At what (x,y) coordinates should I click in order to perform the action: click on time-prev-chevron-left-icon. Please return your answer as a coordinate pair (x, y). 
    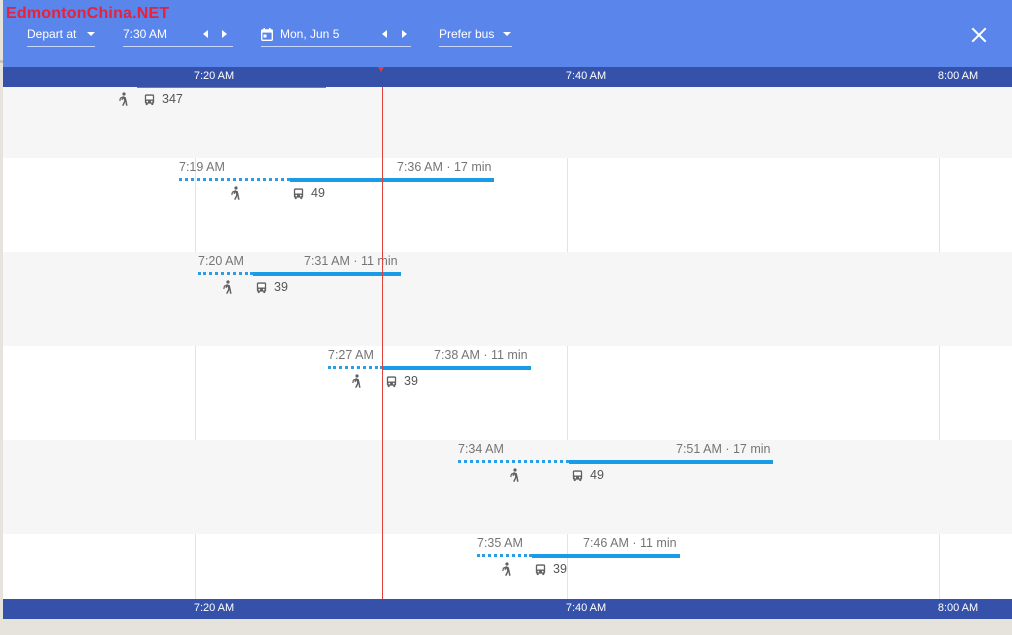
    Looking at the image, I should click on (205, 34).